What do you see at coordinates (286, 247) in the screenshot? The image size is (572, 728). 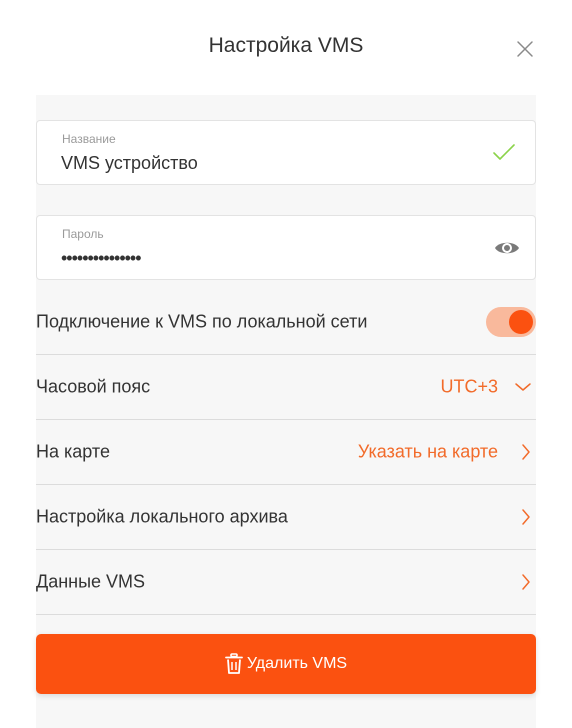 I see `password-field: Пароль •••••••••••••••` at bounding box center [286, 247].